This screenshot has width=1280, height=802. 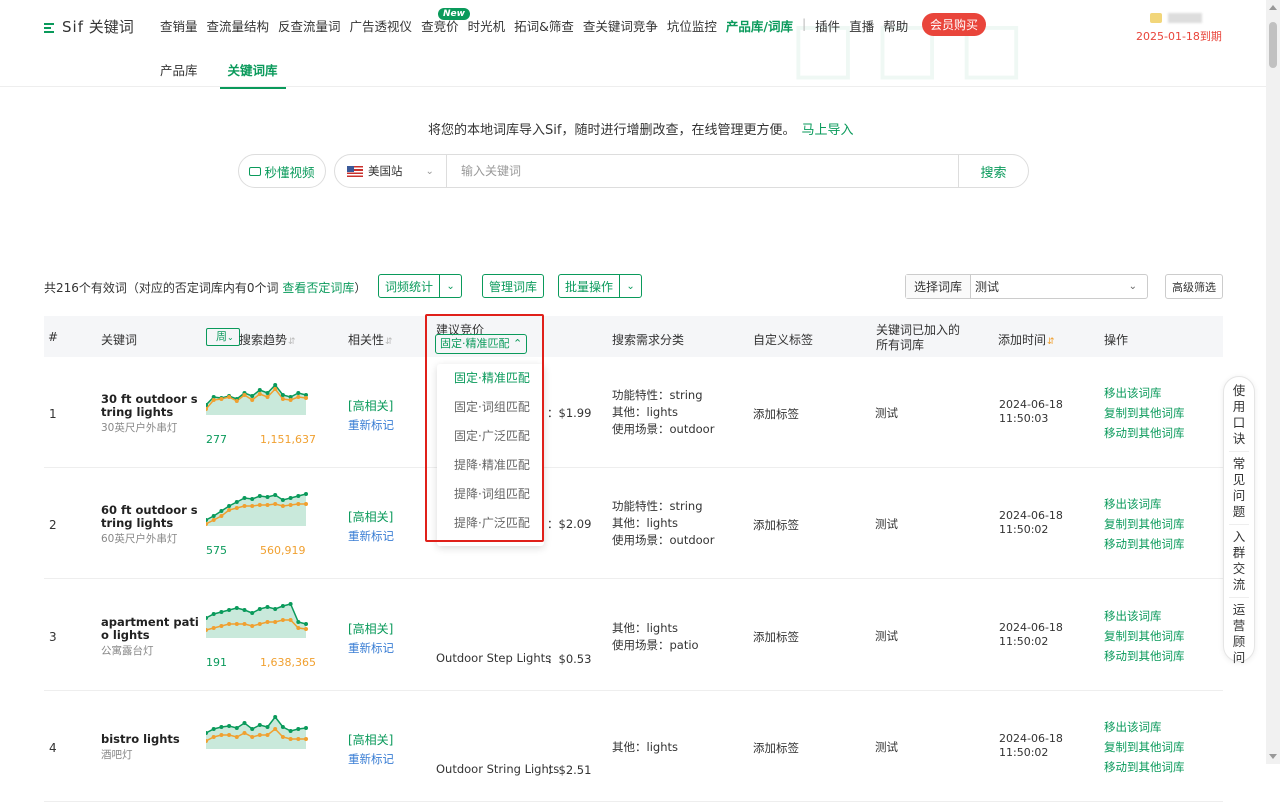 What do you see at coordinates (119, 340) in the screenshot?
I see `col-keyword: 关键词` at bounding box center [119, 340].